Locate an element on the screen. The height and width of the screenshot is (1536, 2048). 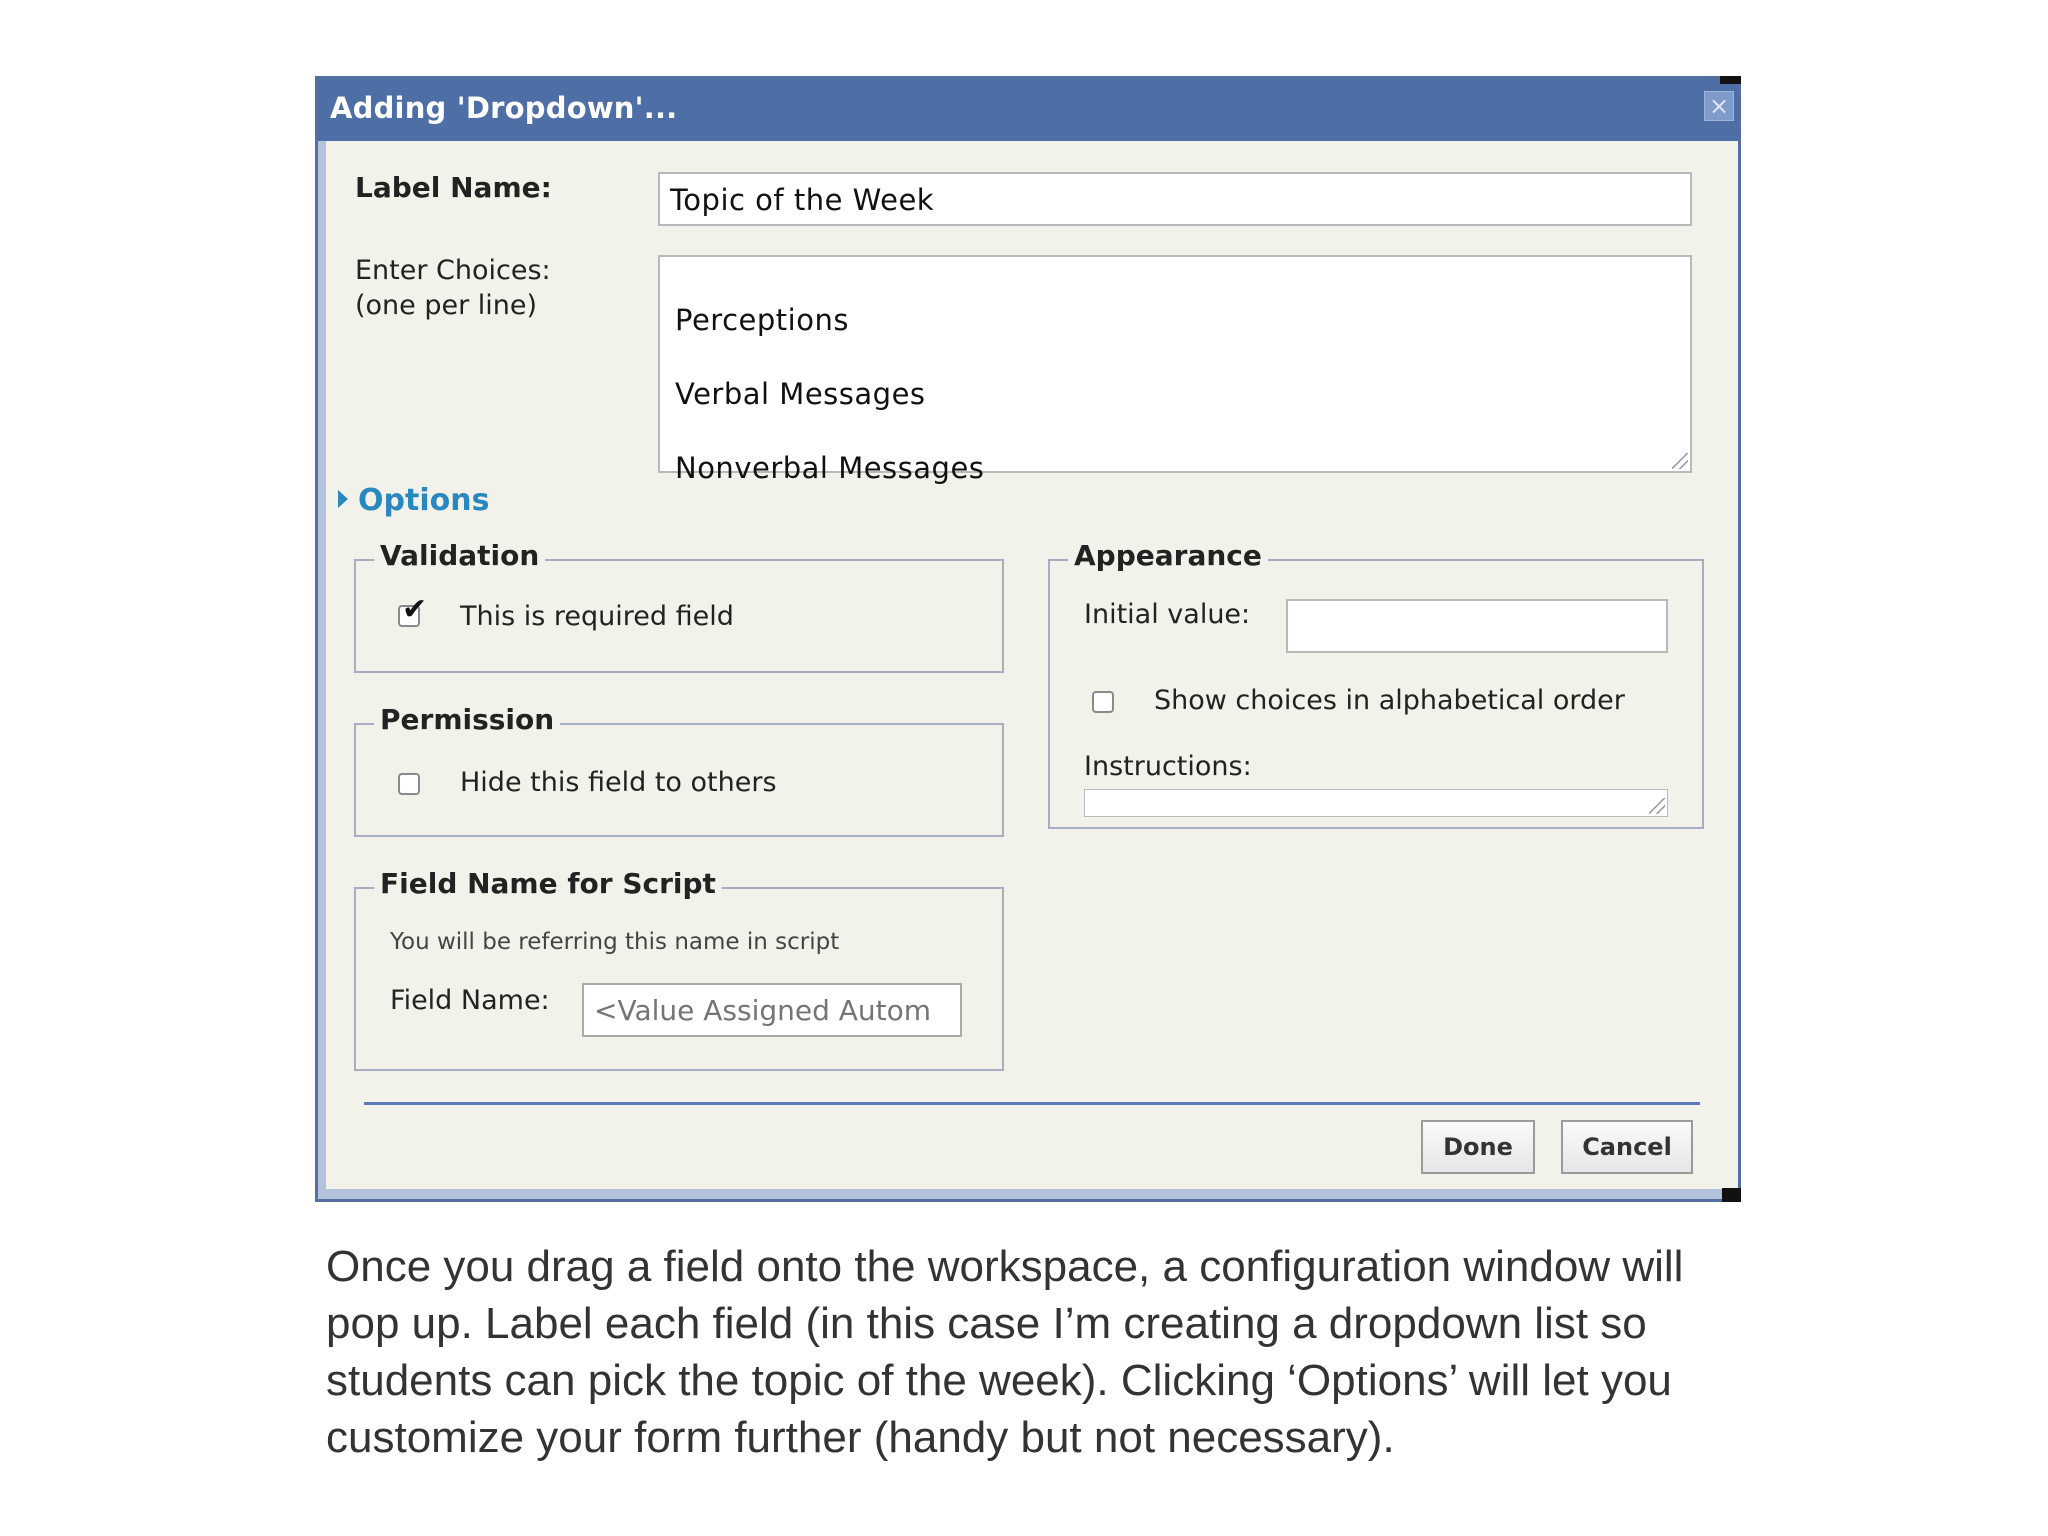
initial-value-input is located at coordinates (1477, 626).